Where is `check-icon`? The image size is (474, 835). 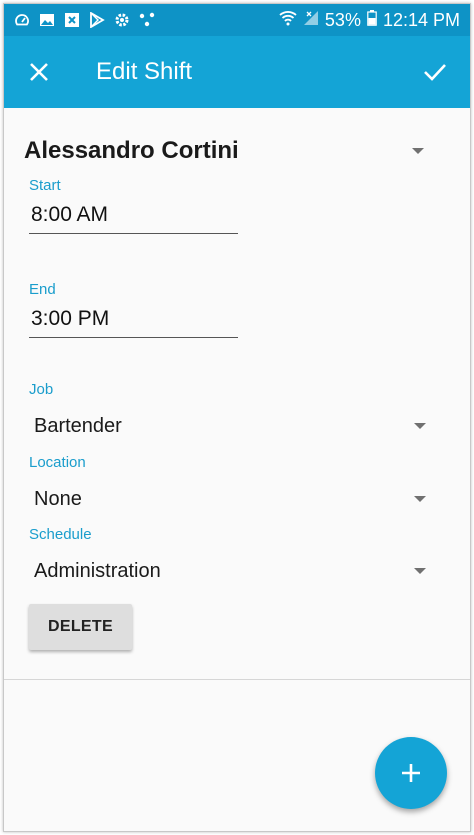
check-icon is located at coordinates (435, 72).